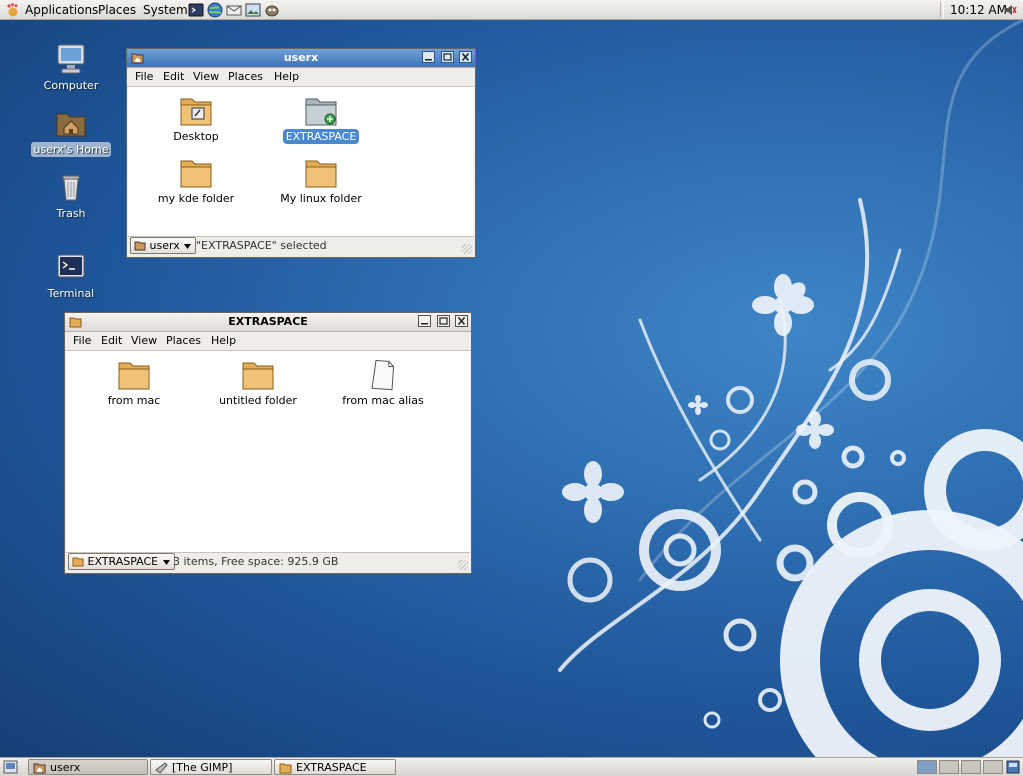  I want to click on statusbar: EXTRASPACE 3 items, Free space: 925.9 GB, so click(268, 562).